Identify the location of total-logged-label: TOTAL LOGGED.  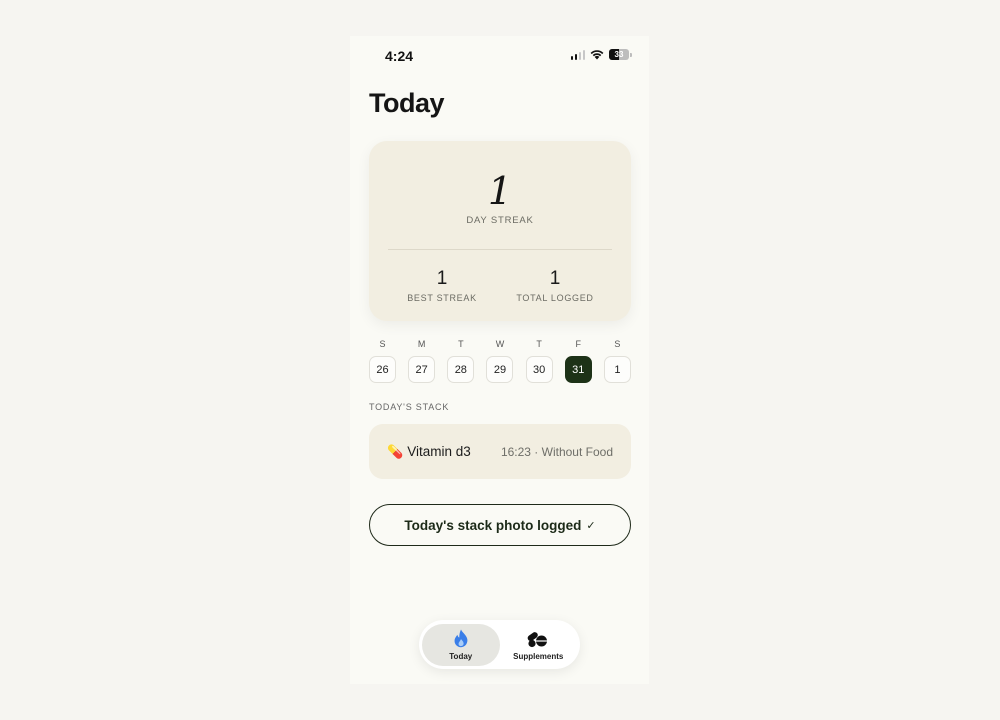
(555, 298).